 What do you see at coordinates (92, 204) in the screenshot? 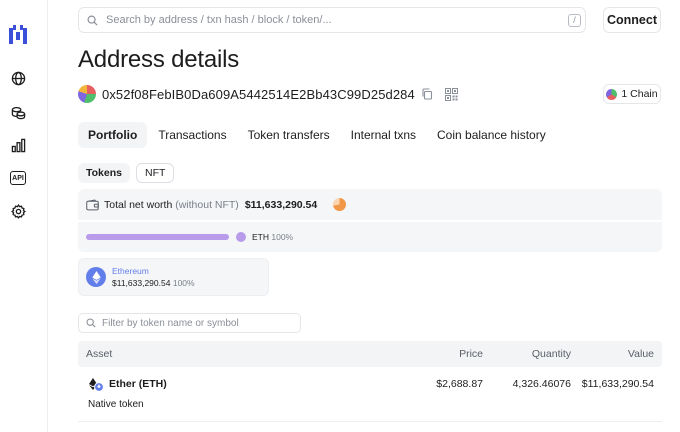
I see `wallet-icon` at bounding box center [92, 204].